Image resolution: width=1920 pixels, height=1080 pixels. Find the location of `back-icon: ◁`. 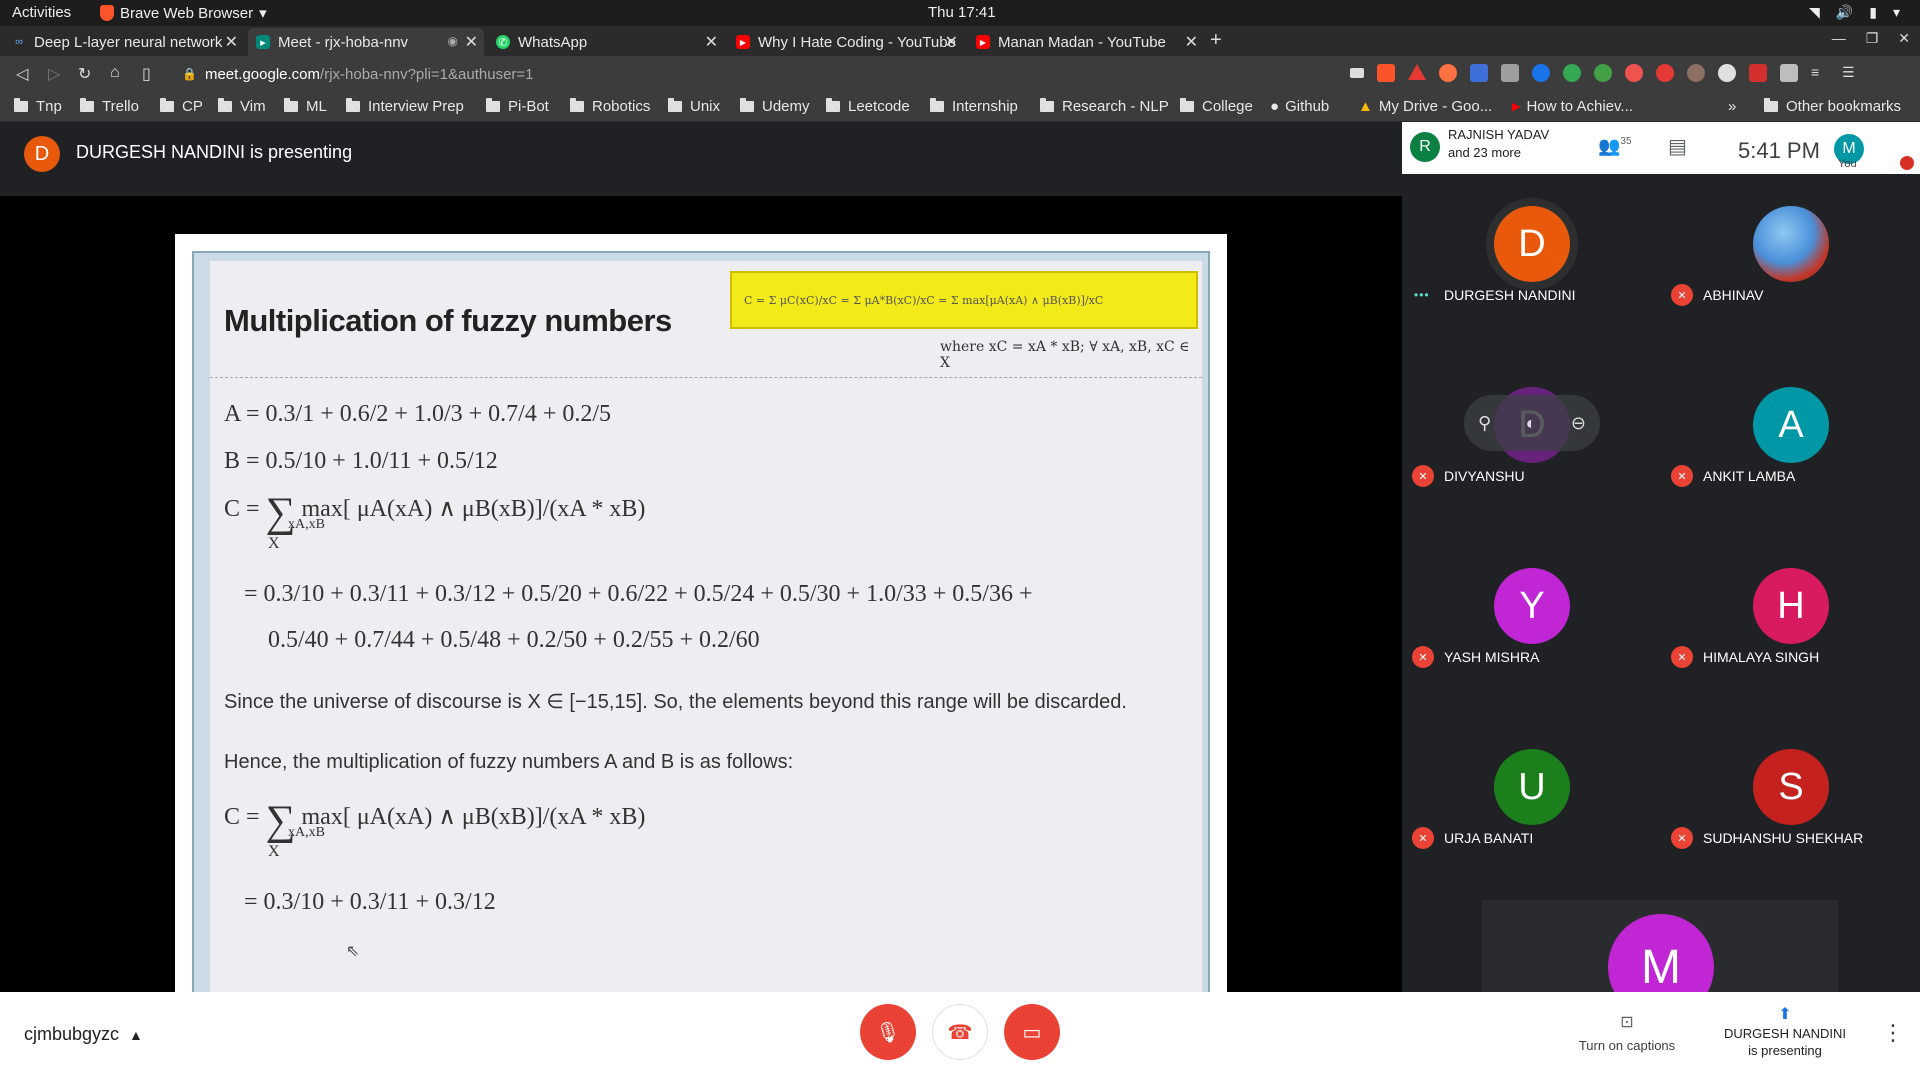

back-icon: ◁ is located at coordinates (22, 74).